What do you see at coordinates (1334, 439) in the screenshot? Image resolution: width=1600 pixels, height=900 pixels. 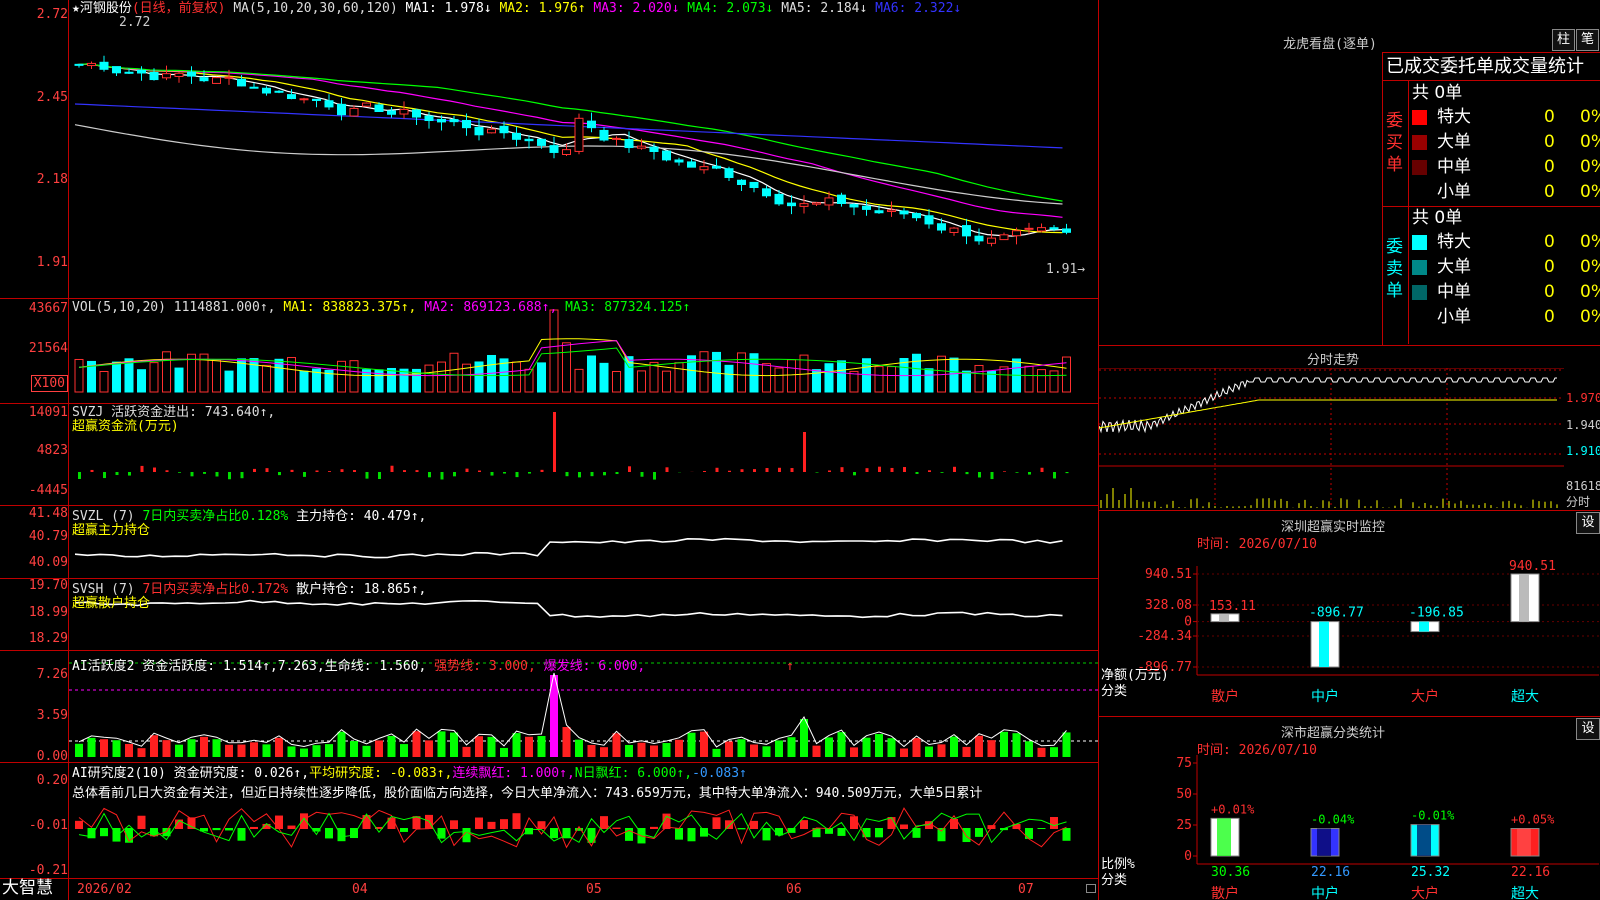 I see `intraday-chart` at bounding box center [1334, 439].